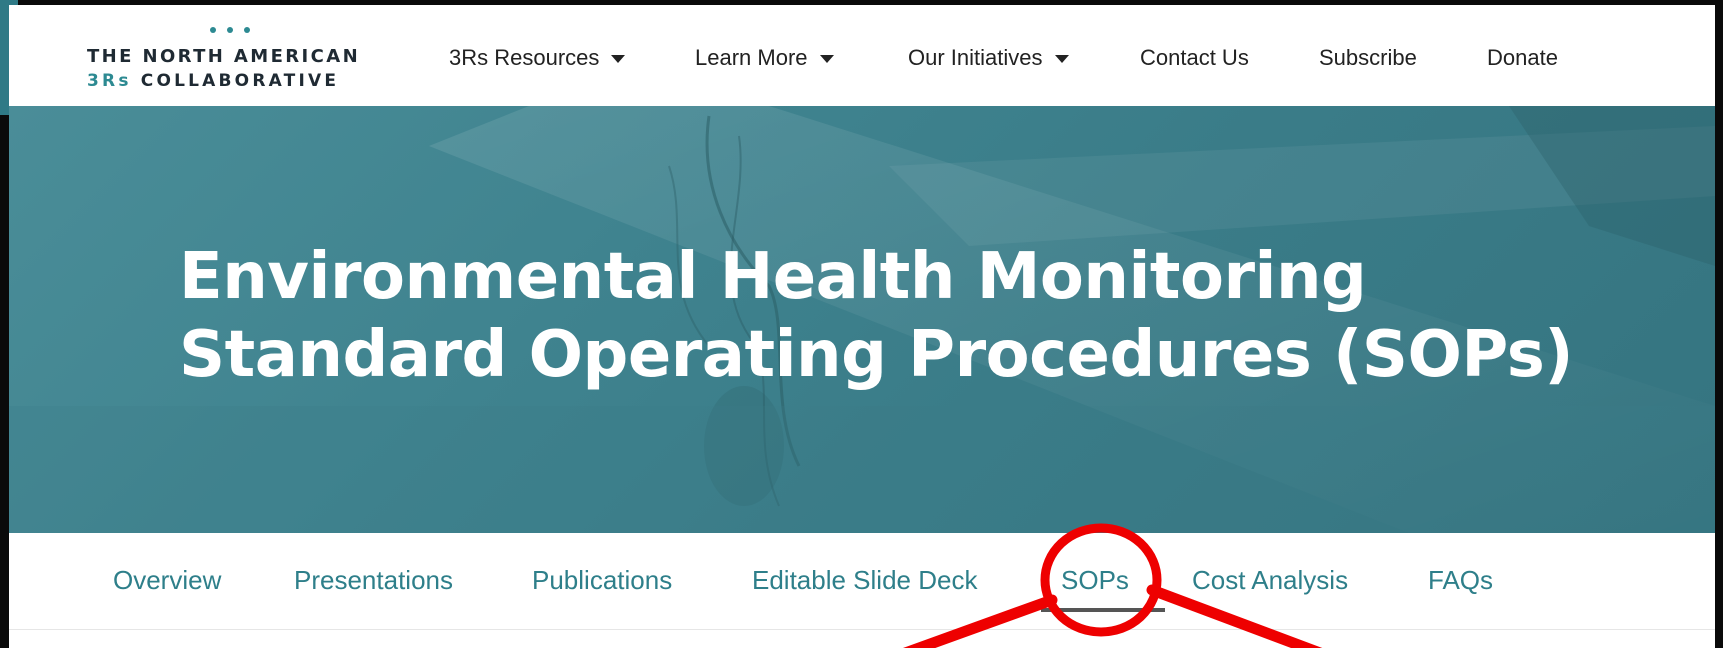 The width and height of the screenshot is (1723, 648). What do you see at coordinates (524, 57) in the screenshot?
I see `nav-item-label: 3Rs Resources` at bounding box center [524, 57].